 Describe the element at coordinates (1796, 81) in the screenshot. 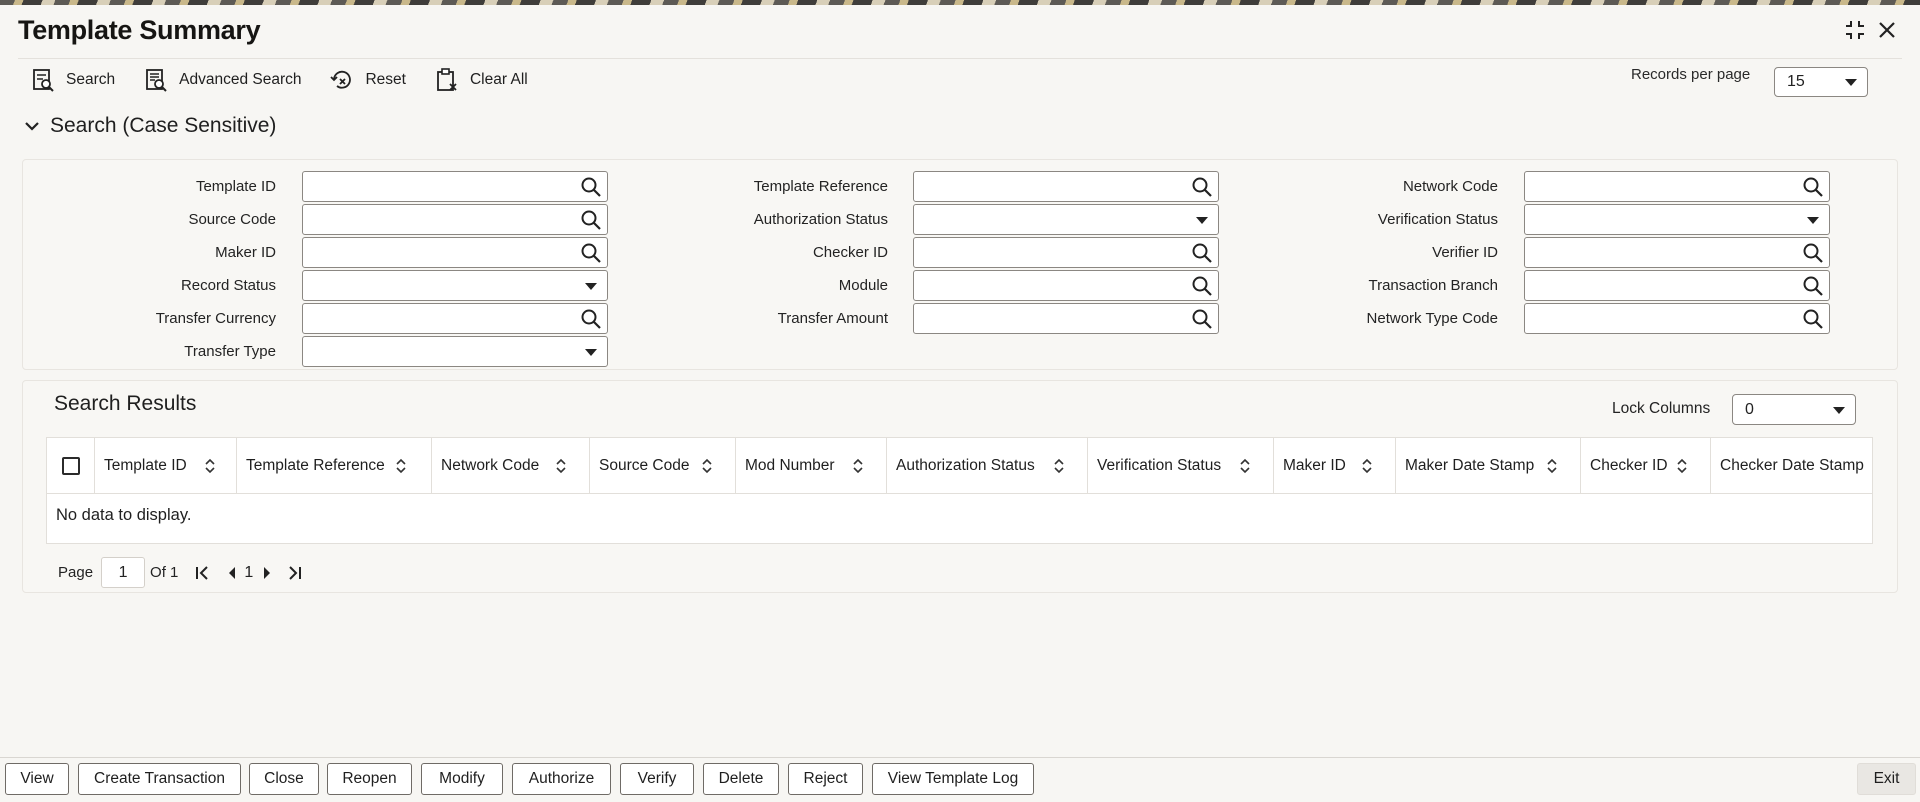

I see `records-per-page-value: 15` at that location.